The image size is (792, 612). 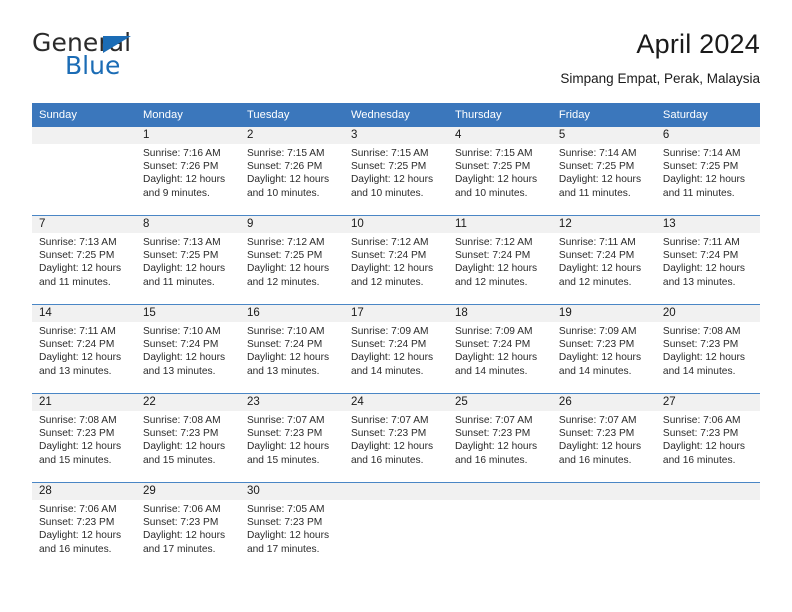 What do you see at coordinates (707, 115) in the screenshot?
I see `weekday-header-saturday: Saturday` at bounding box center [707, 115].